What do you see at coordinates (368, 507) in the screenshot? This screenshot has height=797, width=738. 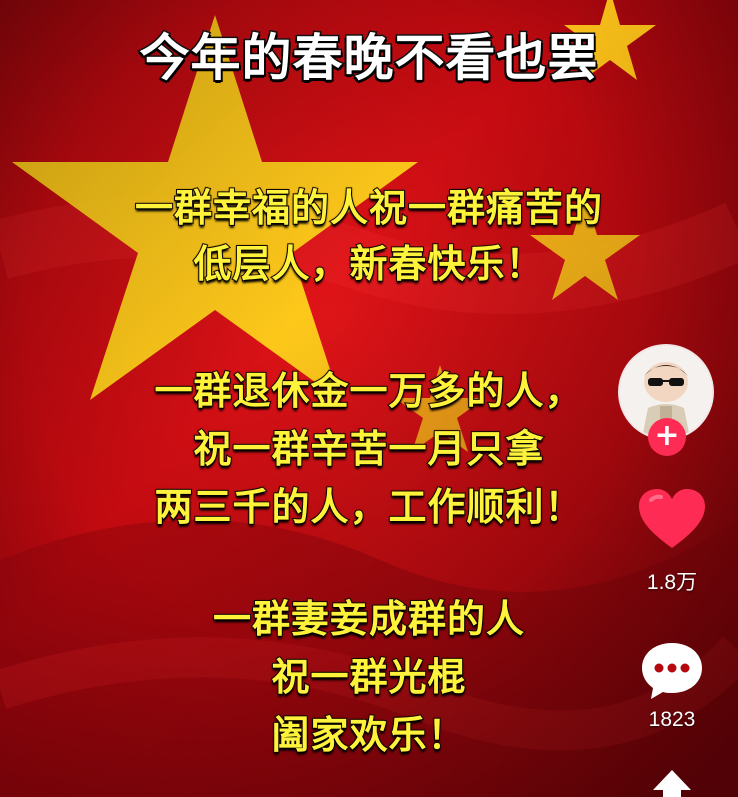 I see `caption-line: 两三千的人，工作顺利！` at bounding box center [368, 507].